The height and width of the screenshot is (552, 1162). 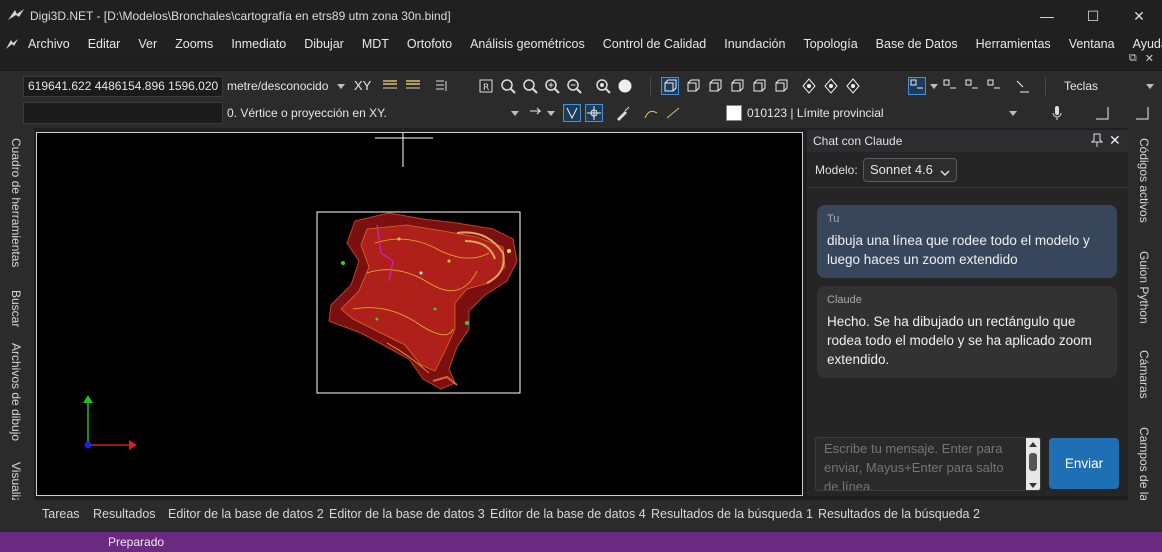 I want to click on snap-mode-caret-icon, so click(x=515, y=113).